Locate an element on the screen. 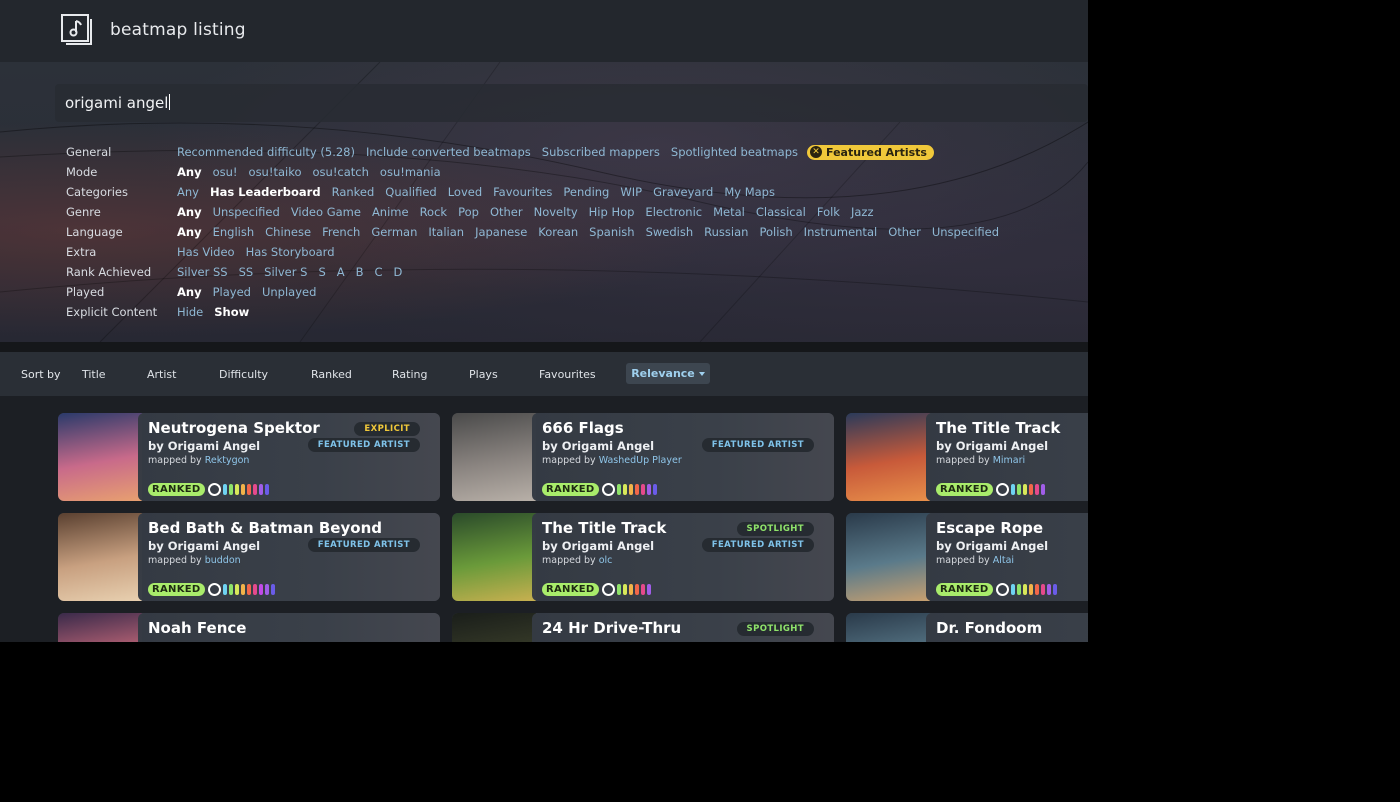 This screenshot has height=802, width=1400. filter-option-japanese: Japanese is located at coordinates (501, 232).